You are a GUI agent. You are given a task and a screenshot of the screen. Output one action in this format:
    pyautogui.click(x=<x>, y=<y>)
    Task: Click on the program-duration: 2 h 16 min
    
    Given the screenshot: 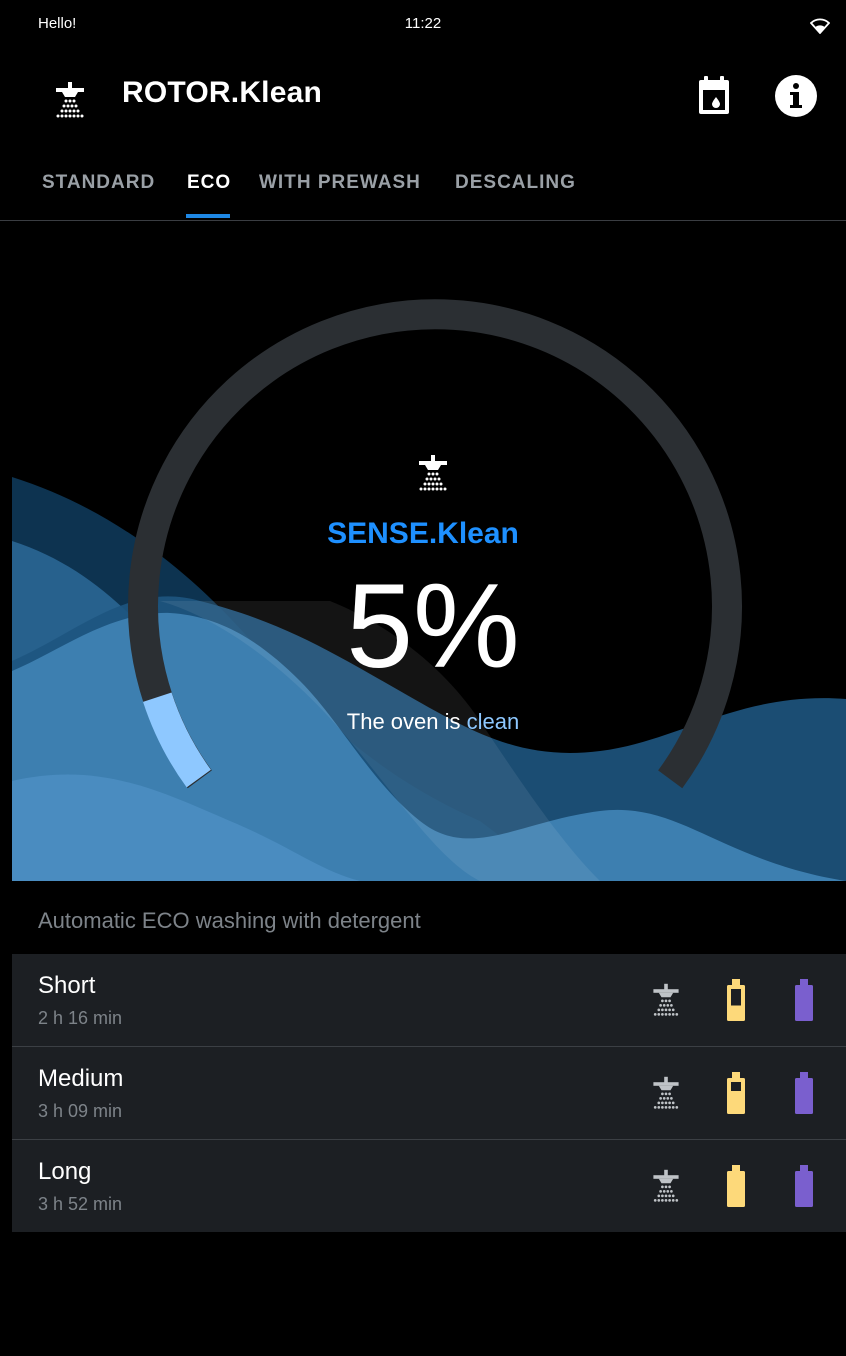 What is the action you would take?
    pyautogui.click(x=80, y=1018)
    